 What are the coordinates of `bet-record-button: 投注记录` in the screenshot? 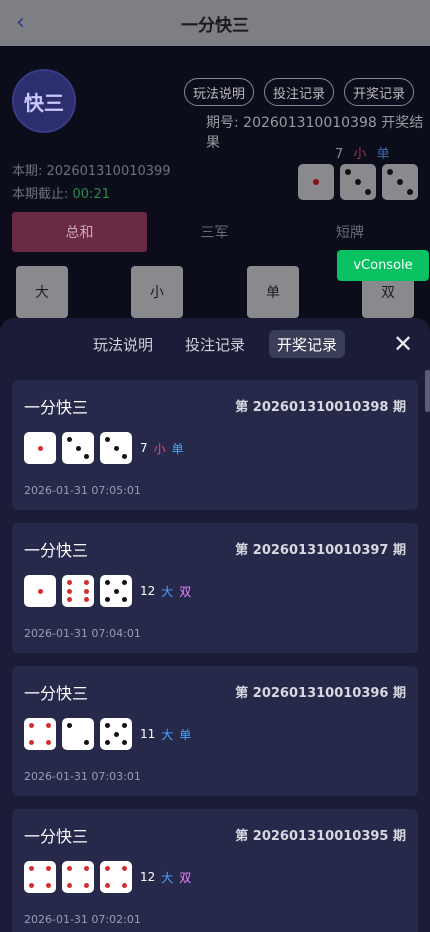 It's located at (299, 92).